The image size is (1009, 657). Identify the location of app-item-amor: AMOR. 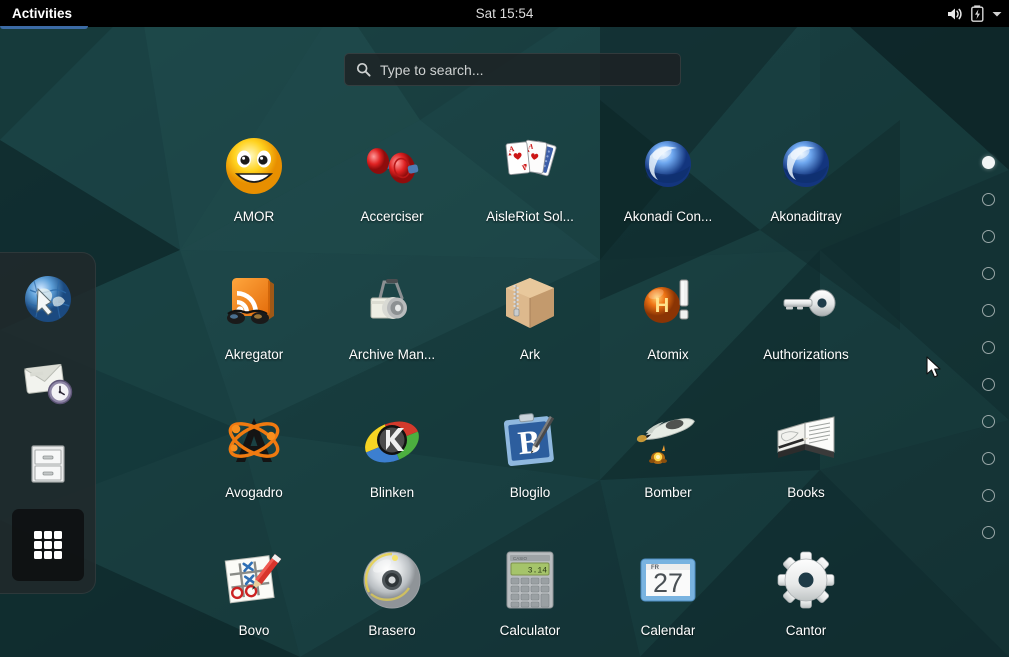
(254, 181).